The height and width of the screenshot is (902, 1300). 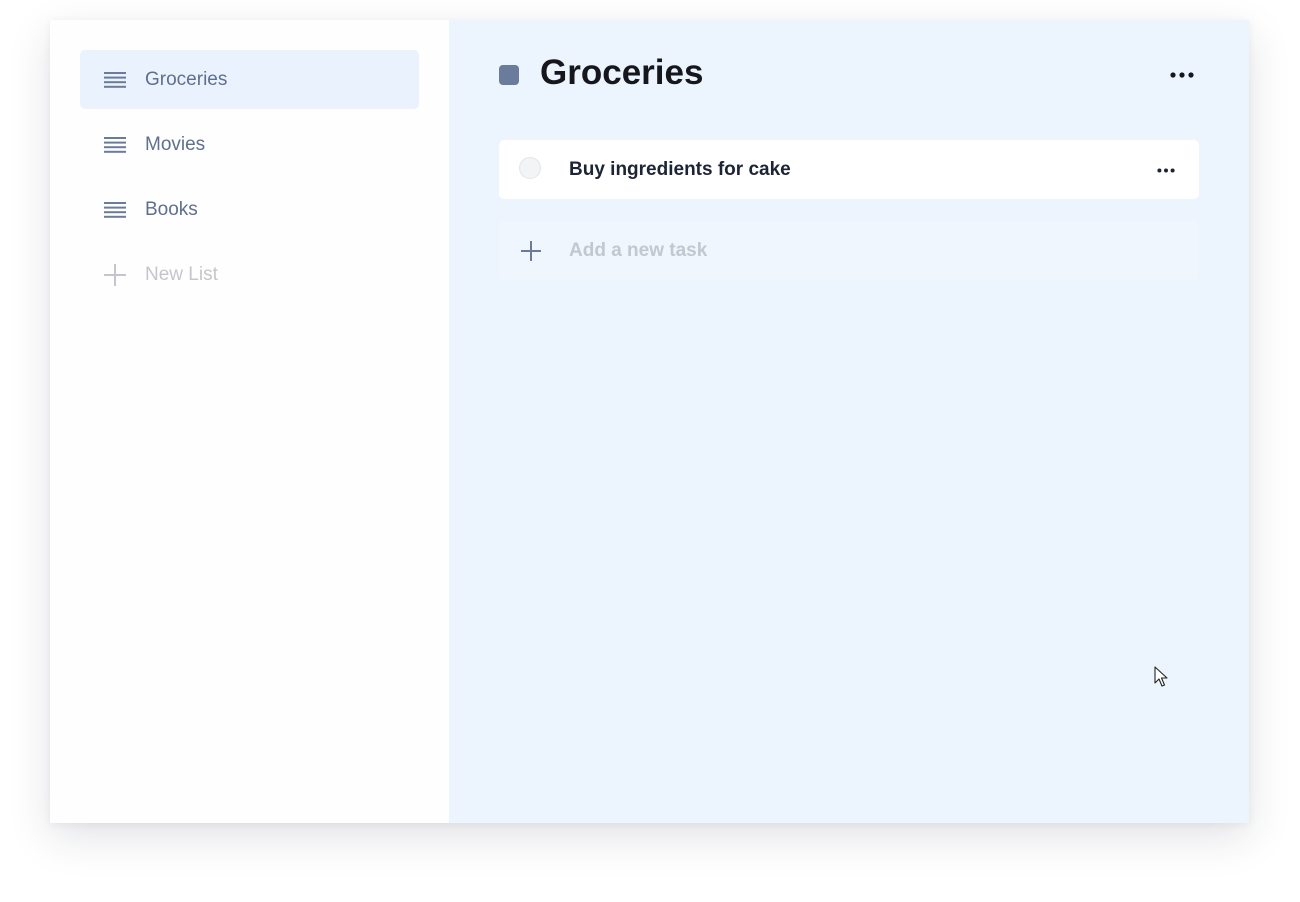 I want to click on new-list-label: New List, so click(x=181, y=274).